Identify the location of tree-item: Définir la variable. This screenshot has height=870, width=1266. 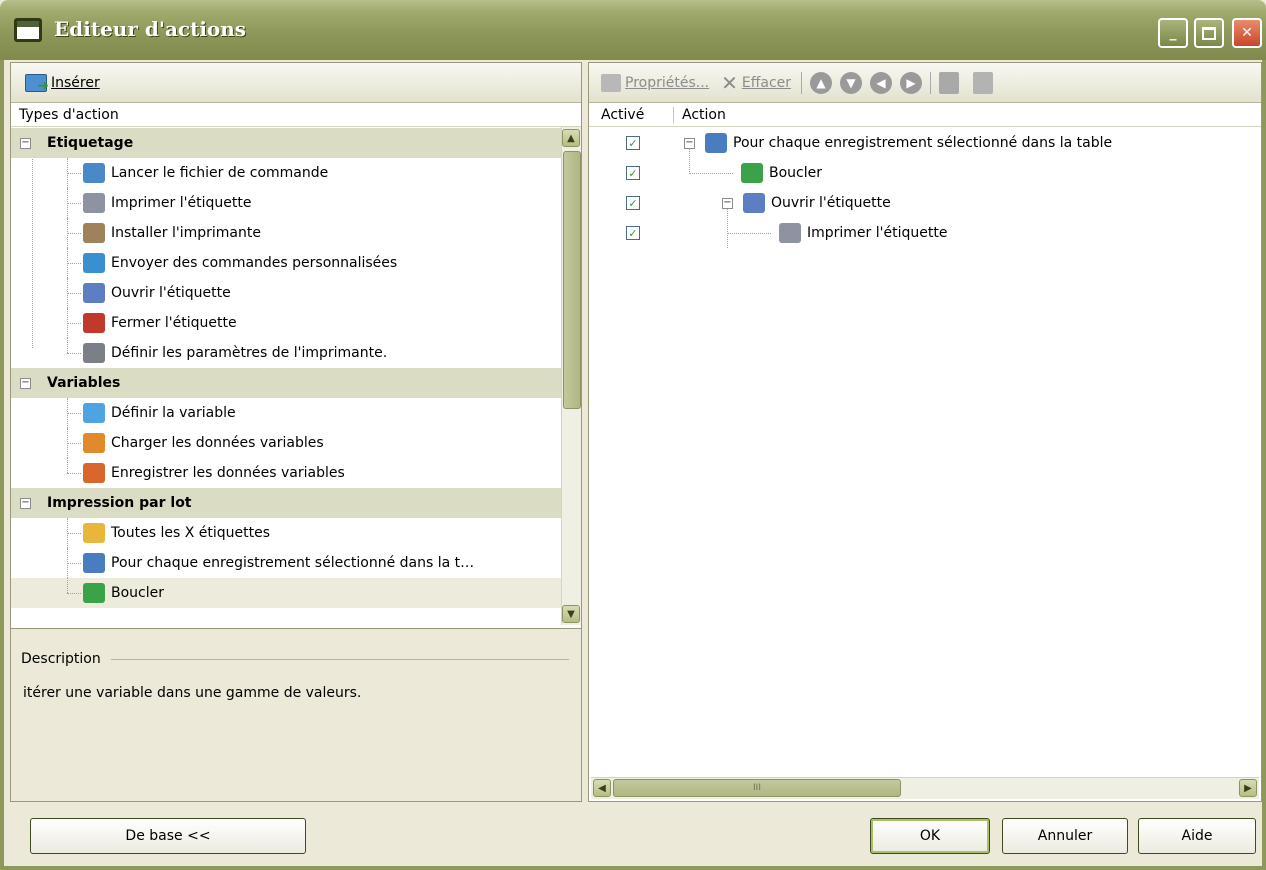
(286, 413).